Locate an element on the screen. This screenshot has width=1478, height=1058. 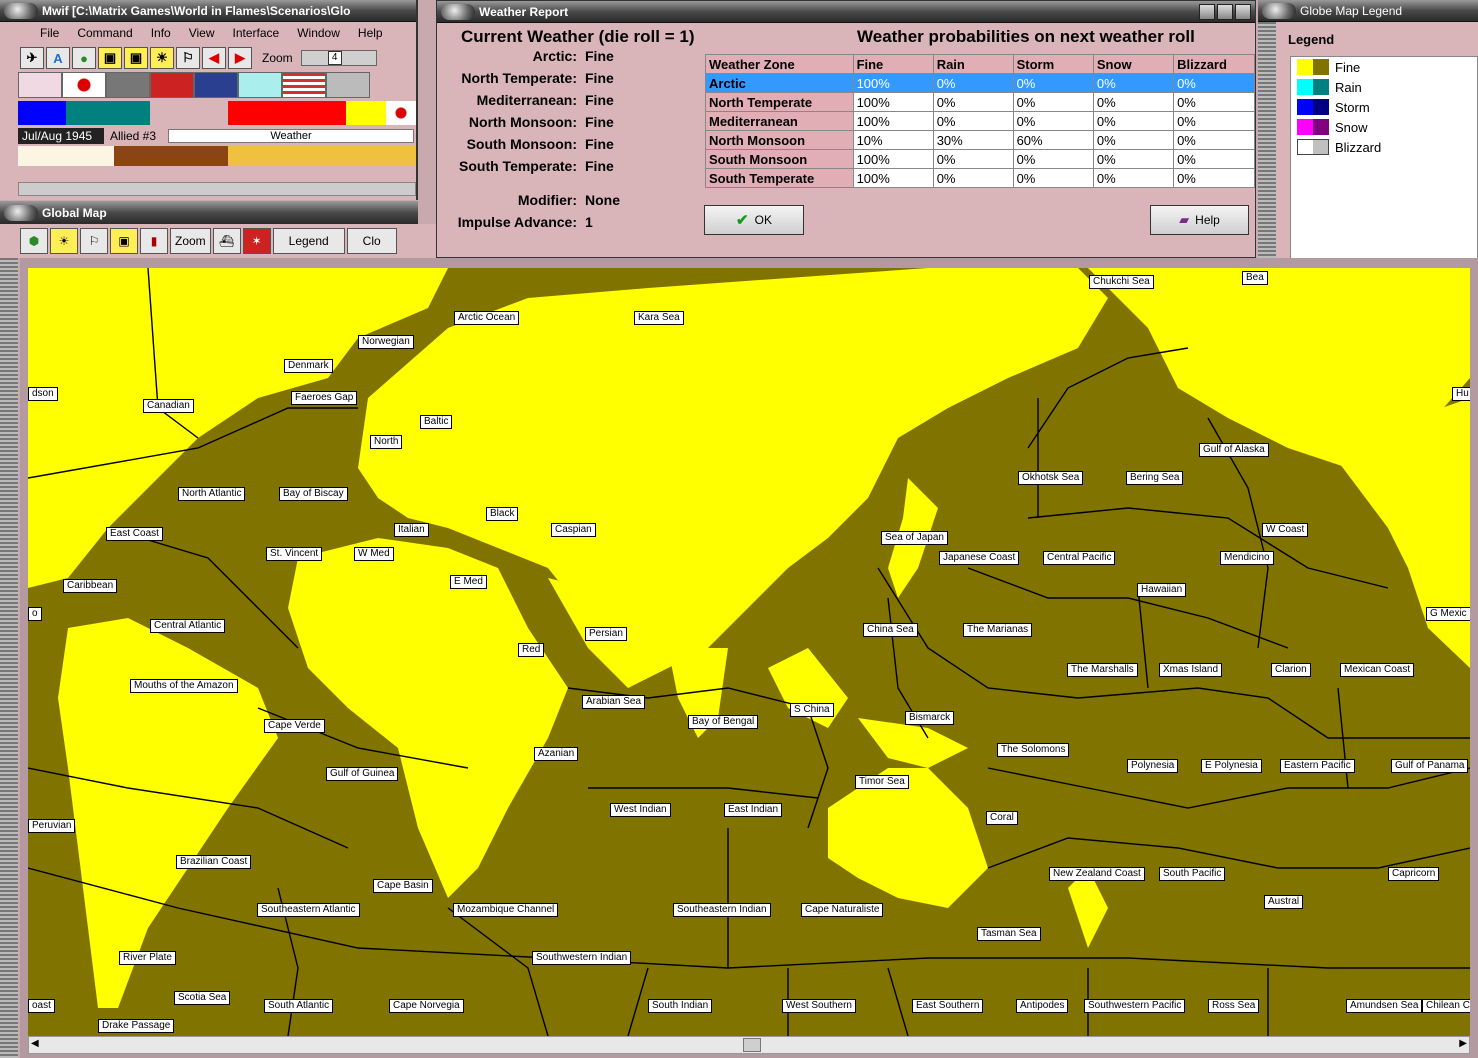
table-row: North Temperate 100% 0% 0% 0% 0% is located at coordinates (980, 102).